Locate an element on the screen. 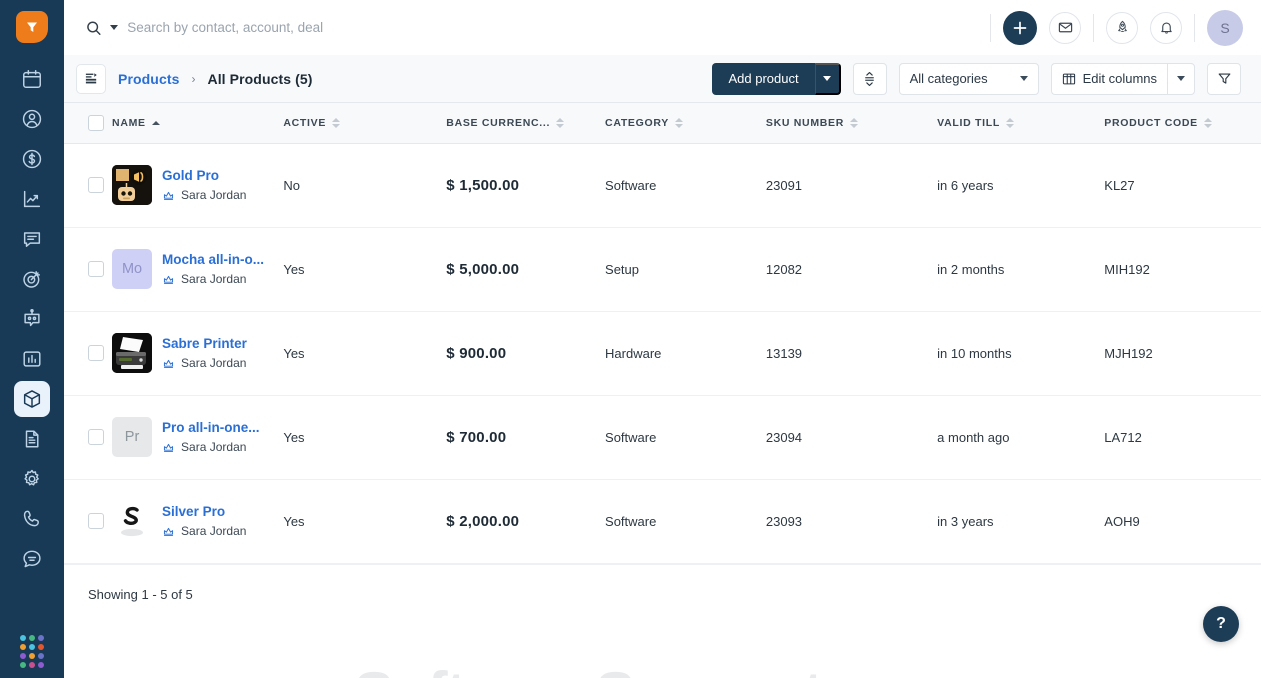  funnel-logo-glyph is located at coordinates (32, 27).